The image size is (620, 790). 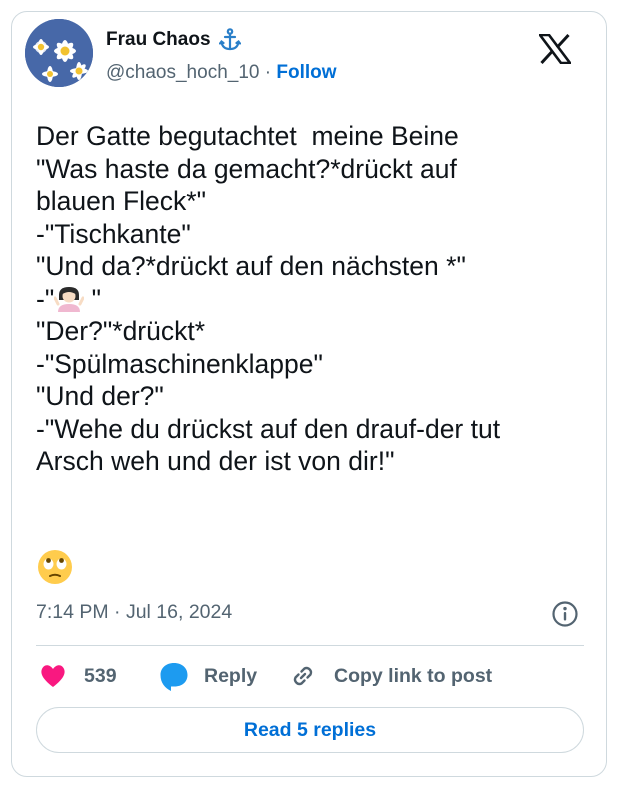 I want to click on post-text-line: blauen Fleck*", so click(x=121, y=201).